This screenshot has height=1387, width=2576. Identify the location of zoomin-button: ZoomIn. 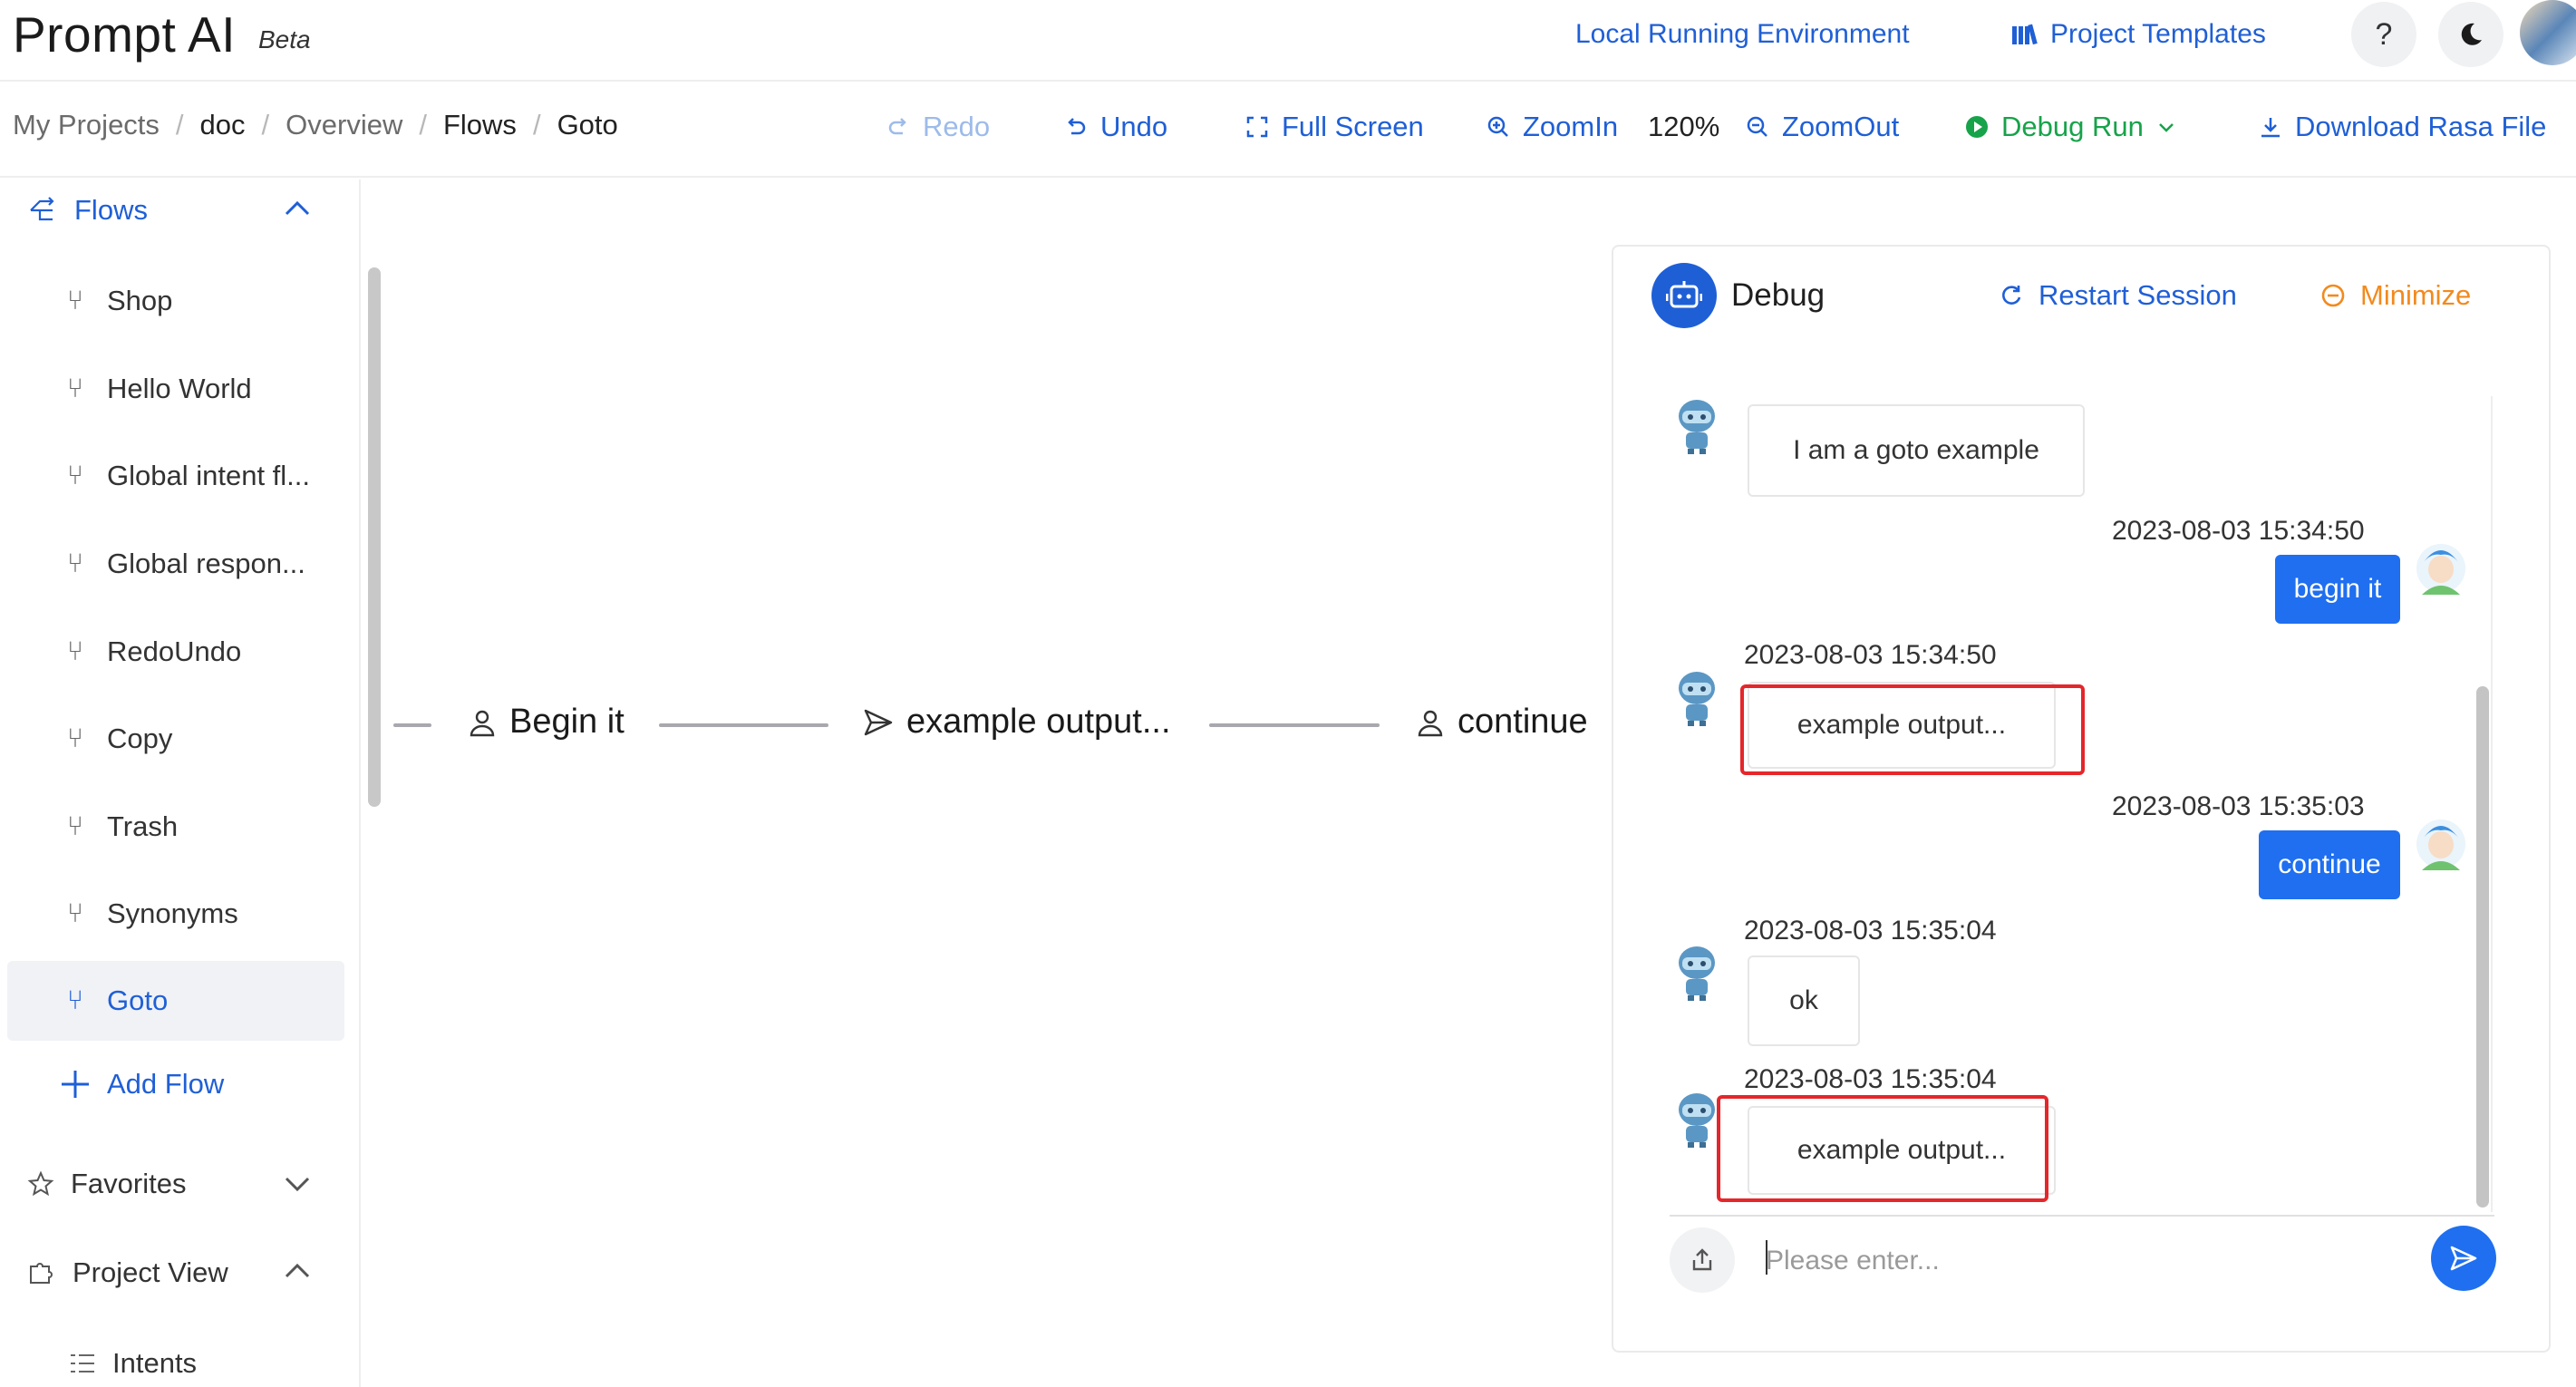
(1552, 127).